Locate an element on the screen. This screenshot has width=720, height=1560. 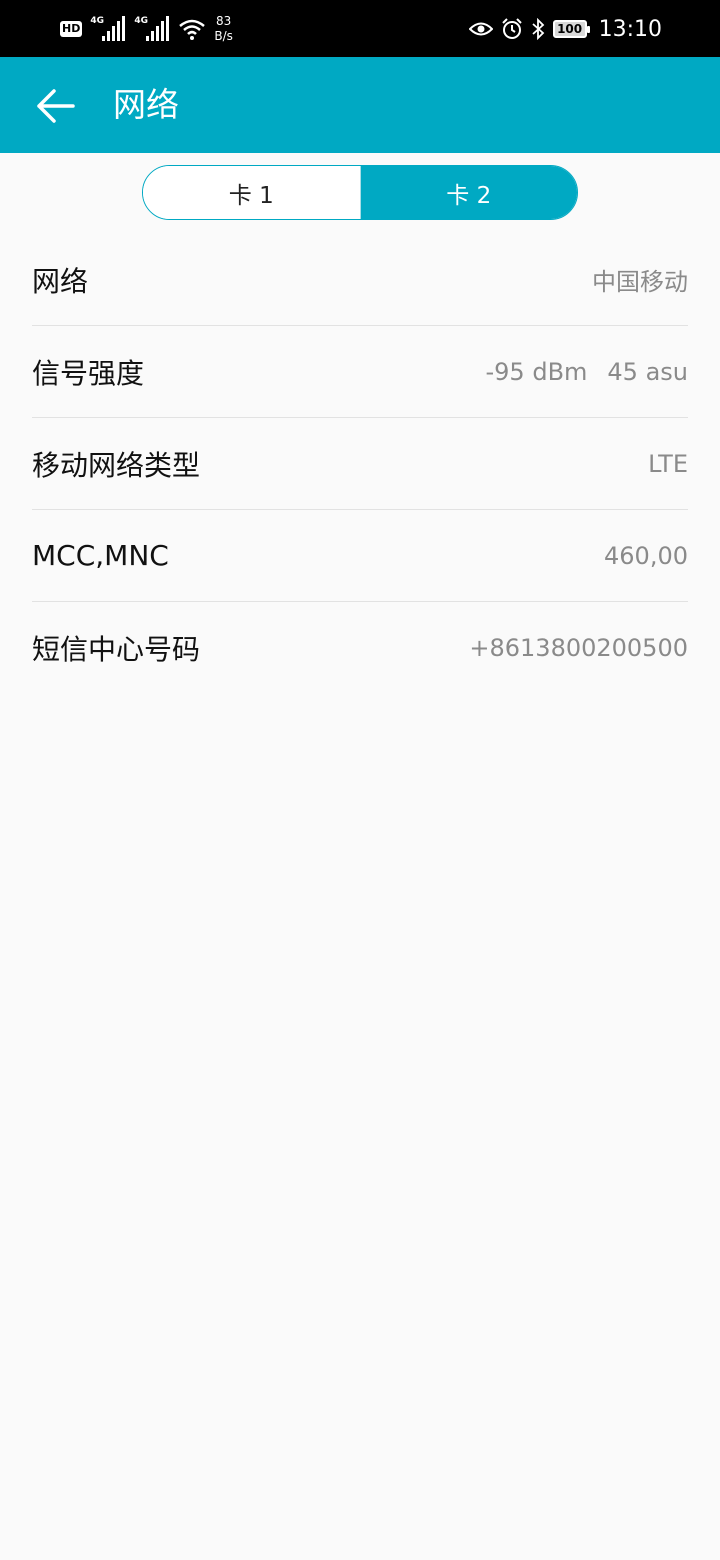
network-speed: 83 B/s is located at coordinates (223, 29).